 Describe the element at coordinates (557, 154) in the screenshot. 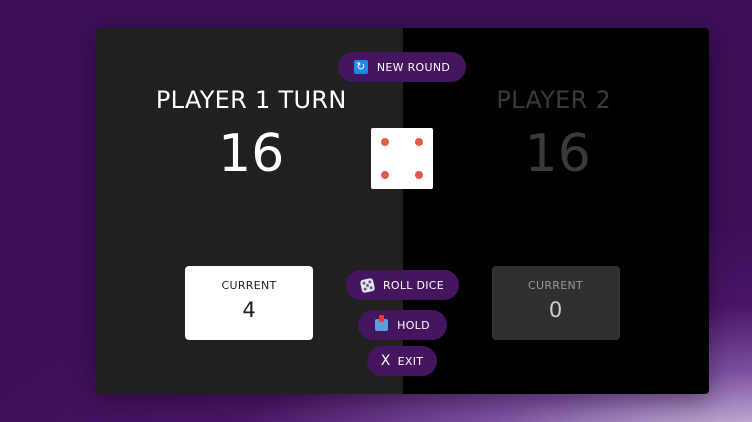

I see `player-2-score: 16` at that location.